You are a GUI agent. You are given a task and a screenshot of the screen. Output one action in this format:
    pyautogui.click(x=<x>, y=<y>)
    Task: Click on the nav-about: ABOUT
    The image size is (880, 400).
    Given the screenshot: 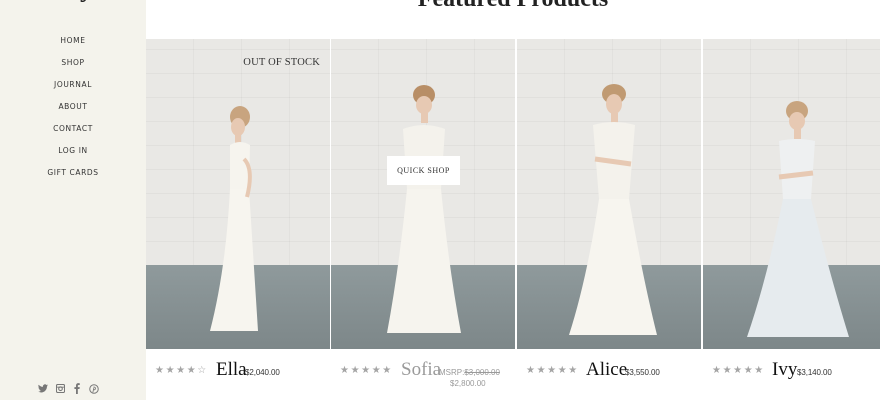 What is the action you would take?
    pyautogui.click(x=73, y=110)
    